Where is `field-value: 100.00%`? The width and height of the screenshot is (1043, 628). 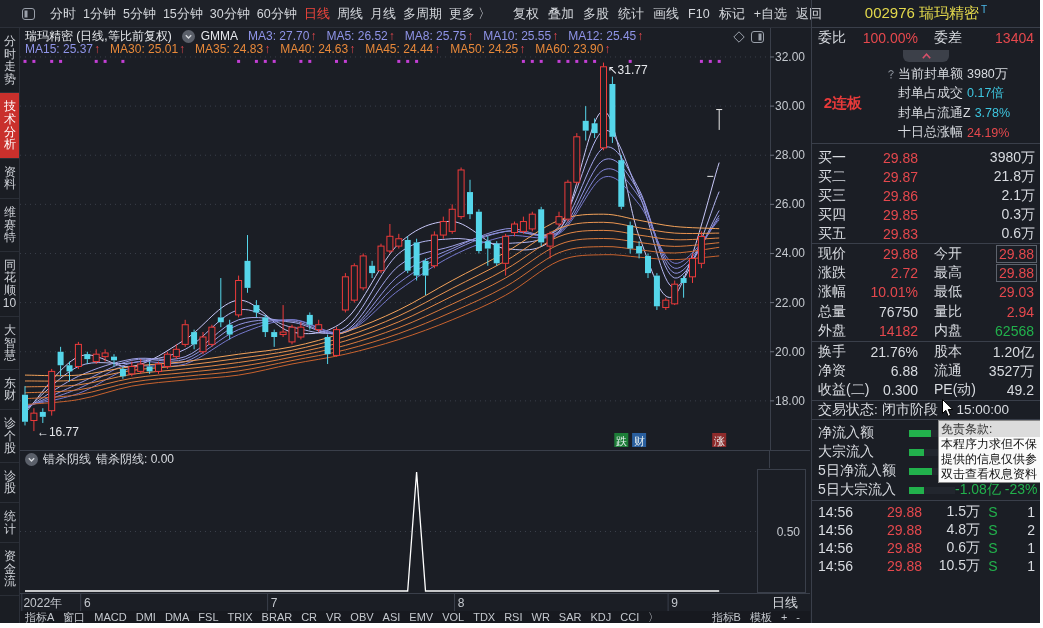 field-value: 100.00% is located at coordinates (890, 38).